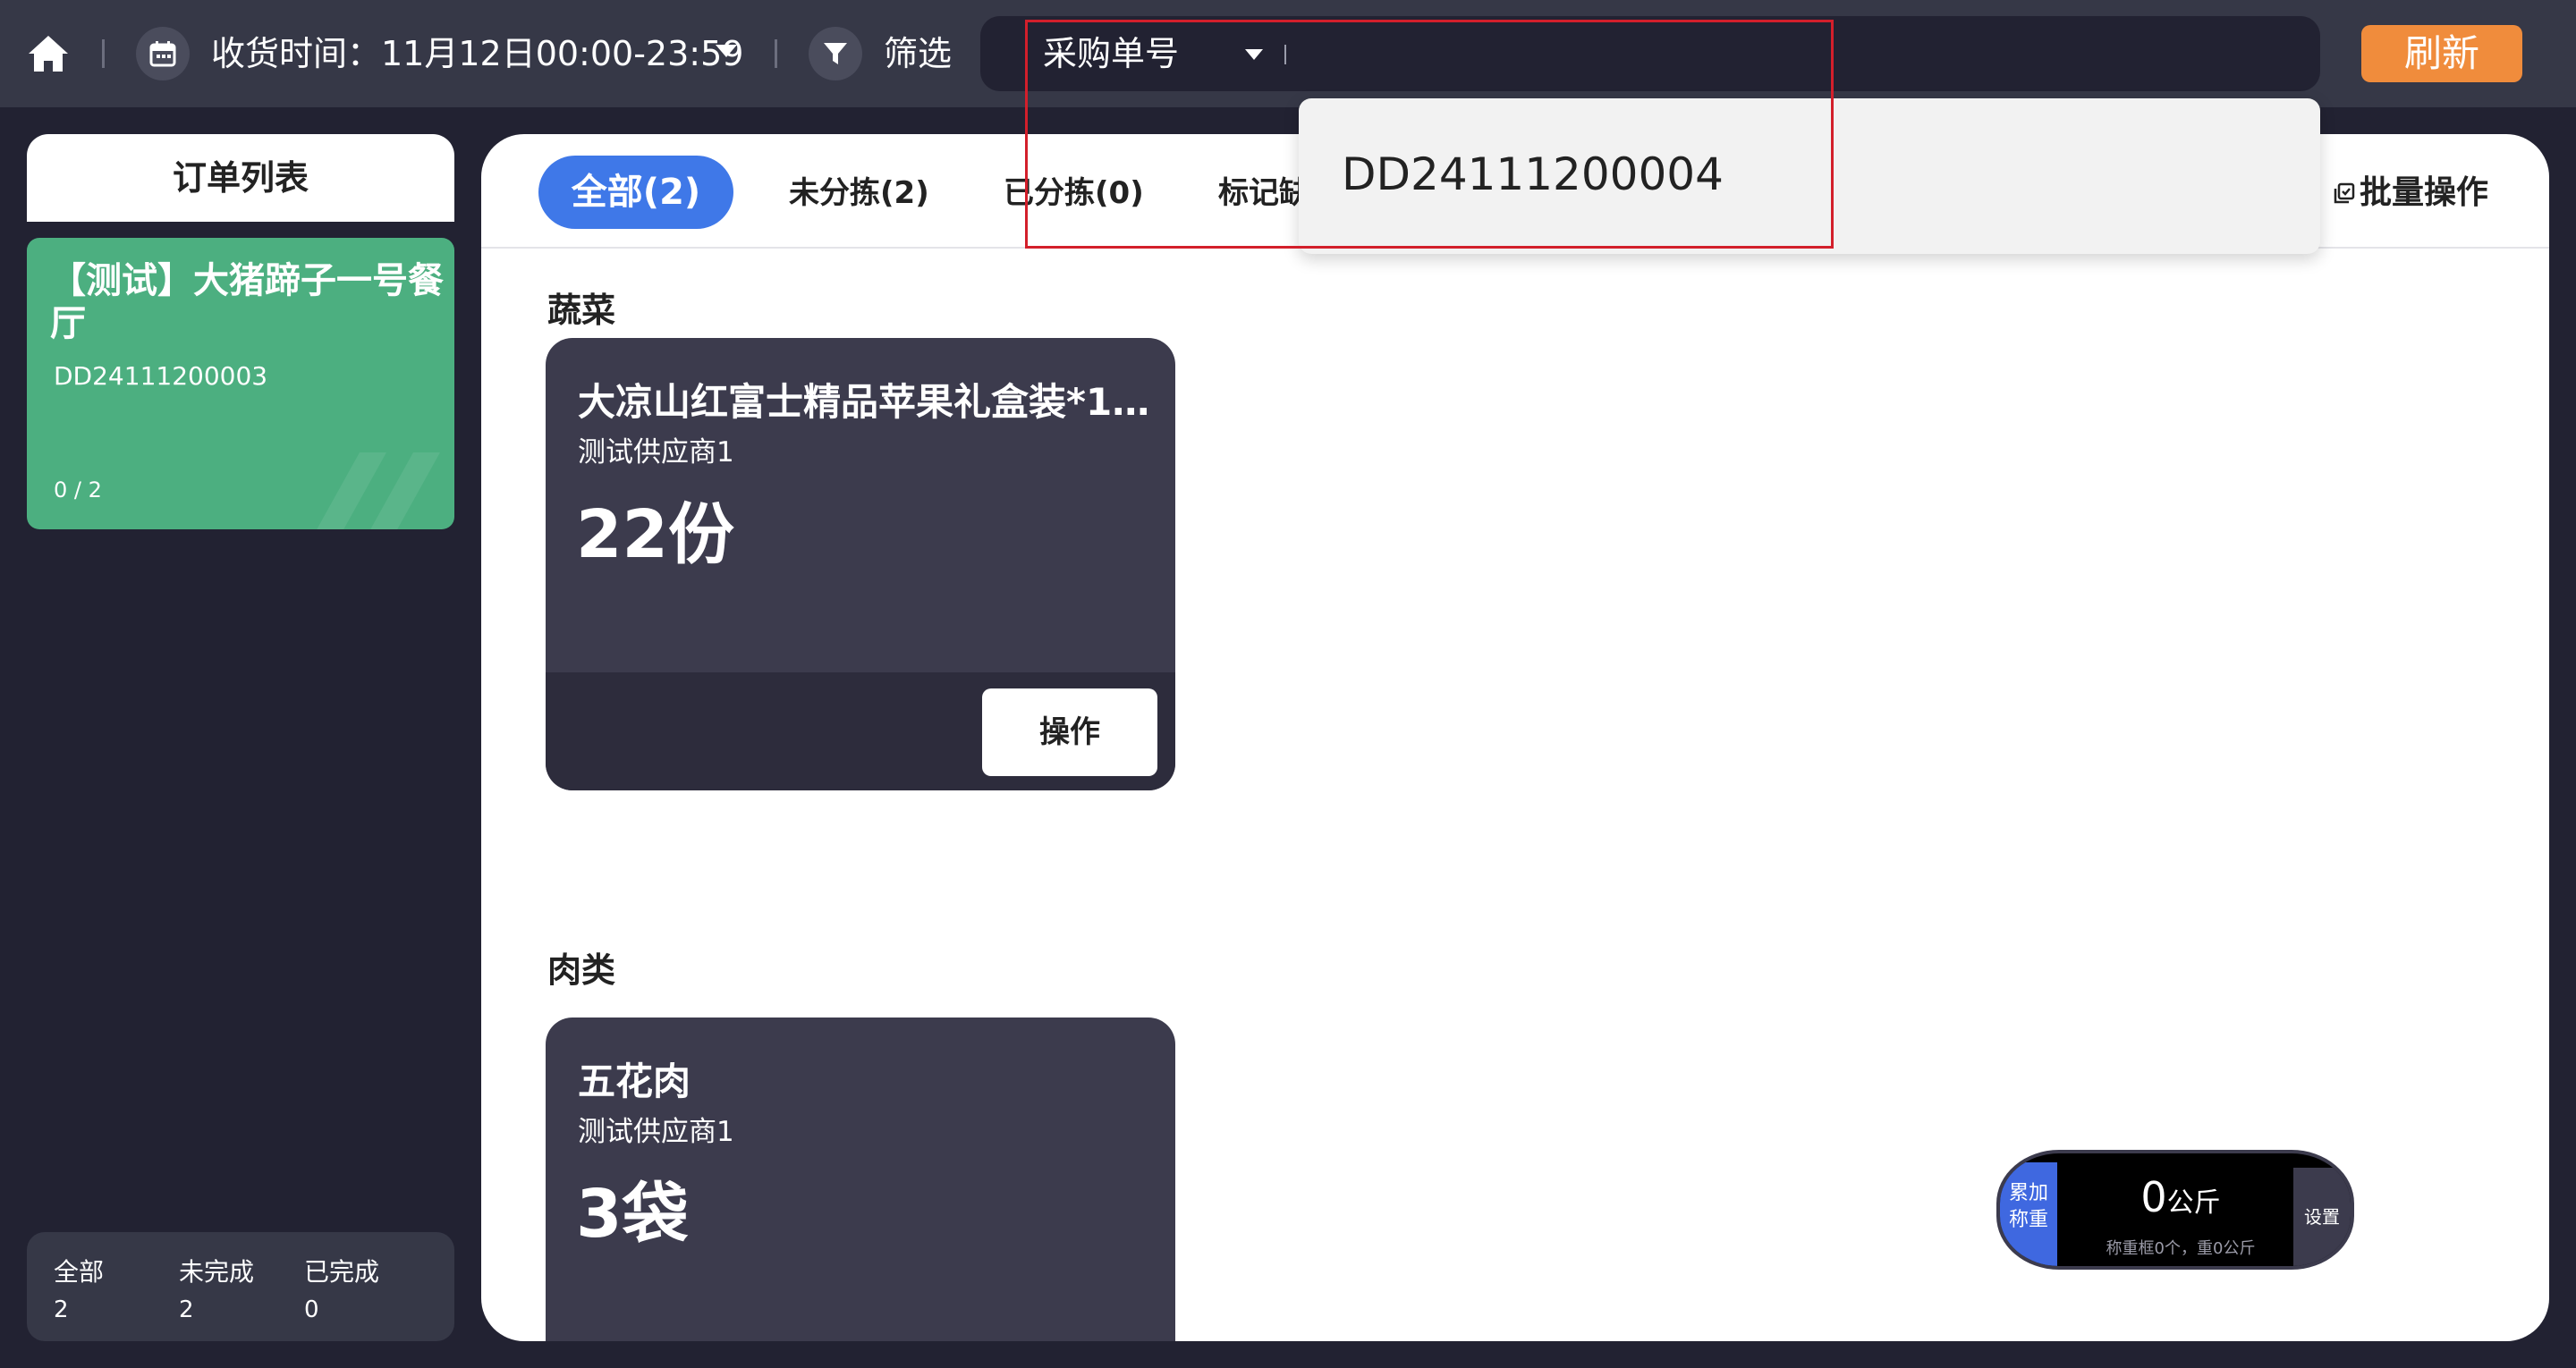 This screenshot has height=1368, width=2576. What do you see at coordinates (2193, 1203) in the screenshot?
I see `scale-unit: 公斤` at bounding box center [2193, 1203].